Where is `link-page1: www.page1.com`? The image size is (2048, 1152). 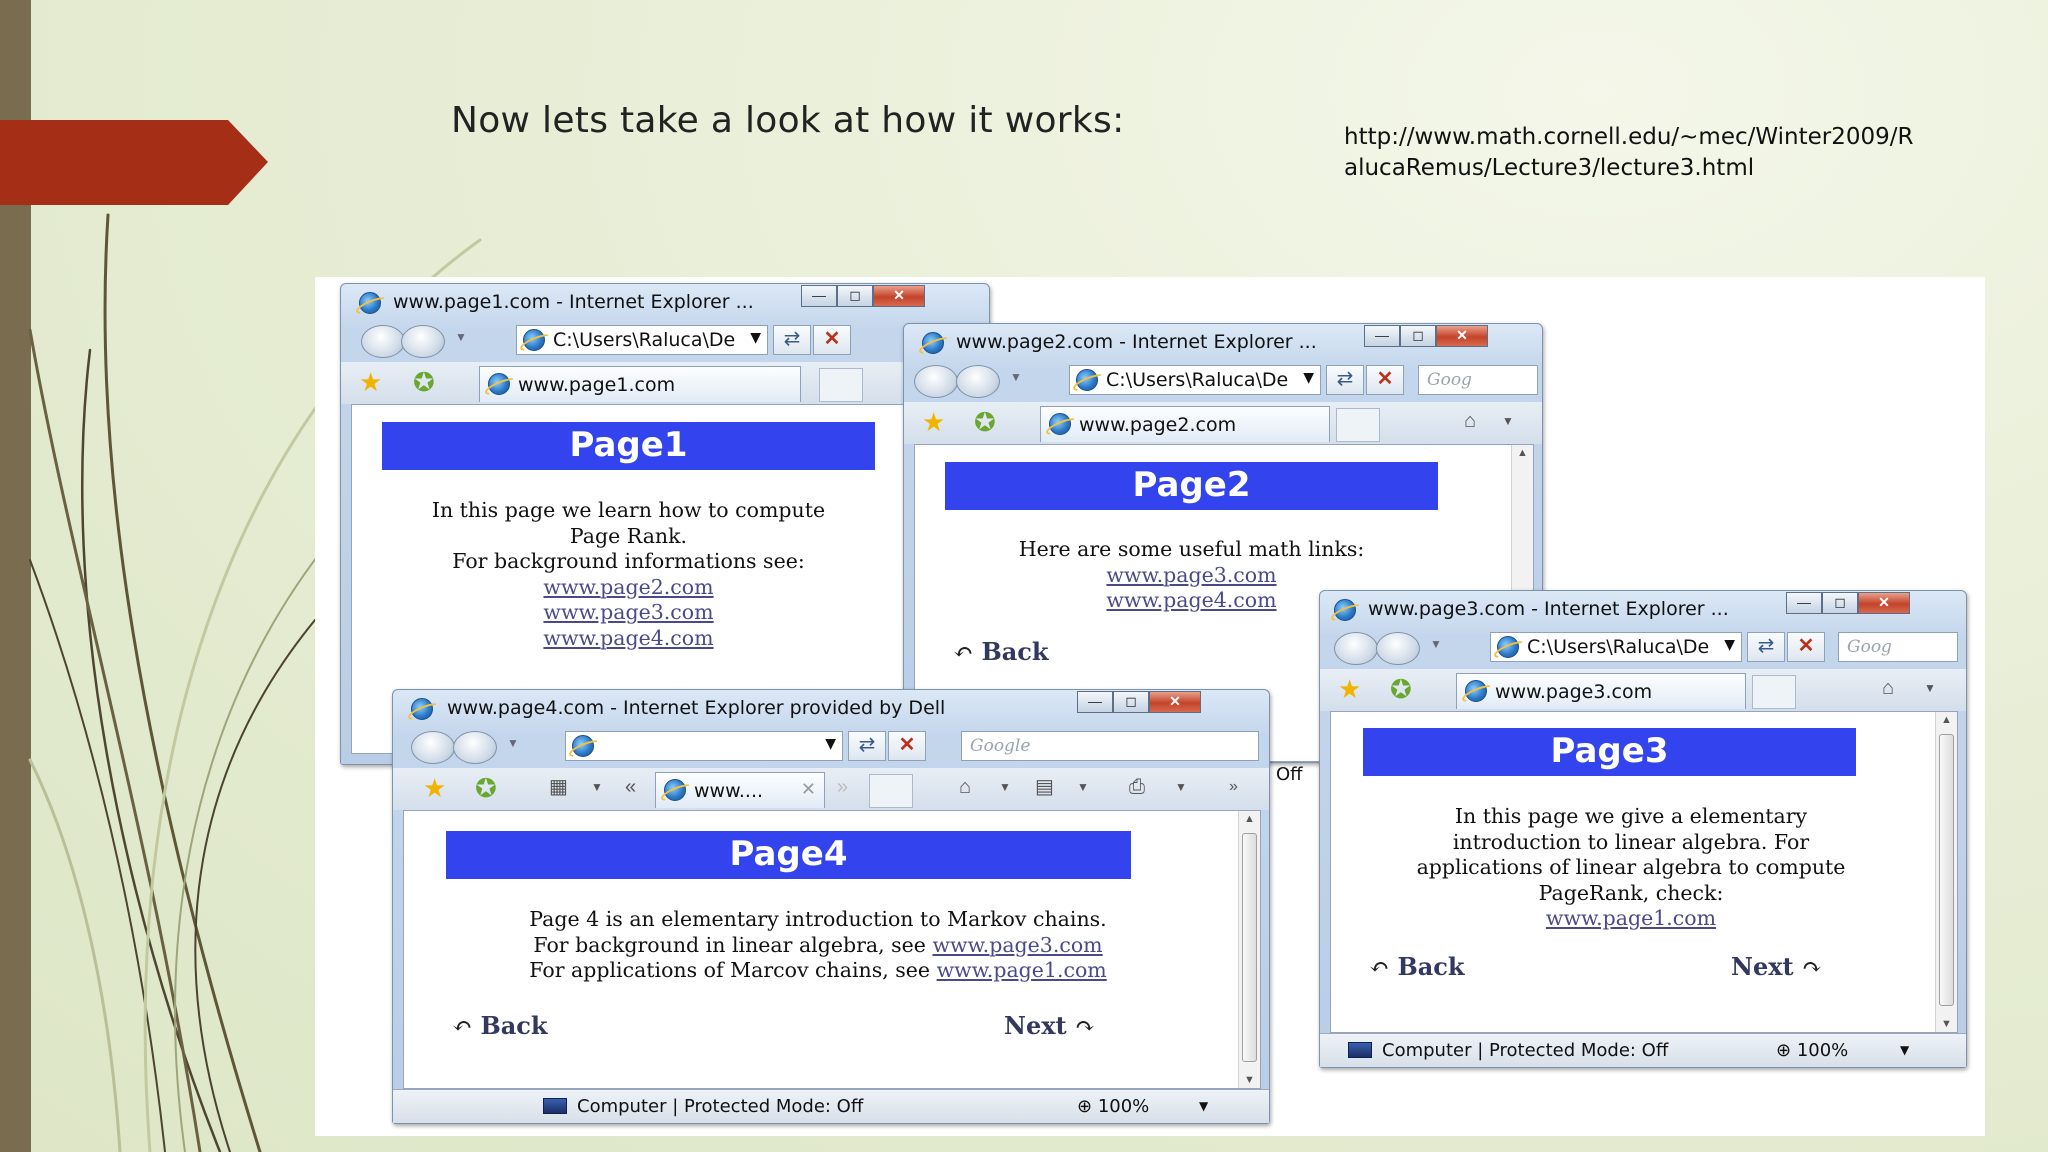 link-page1: www.page1.com is located at coordinates (1022, 970).